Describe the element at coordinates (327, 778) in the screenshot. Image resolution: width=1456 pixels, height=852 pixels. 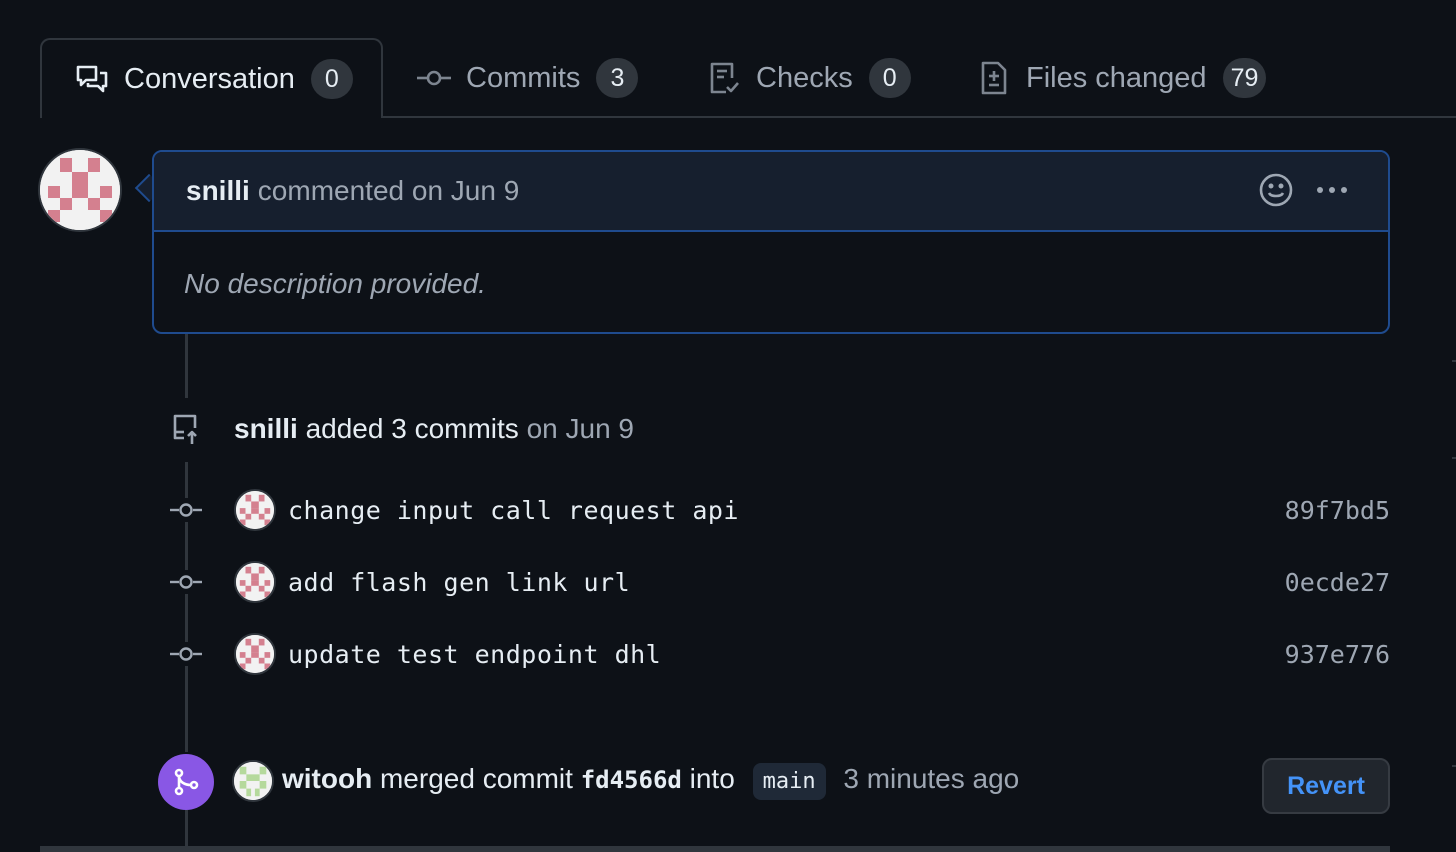
I see `merge-author: witooh` at that location.